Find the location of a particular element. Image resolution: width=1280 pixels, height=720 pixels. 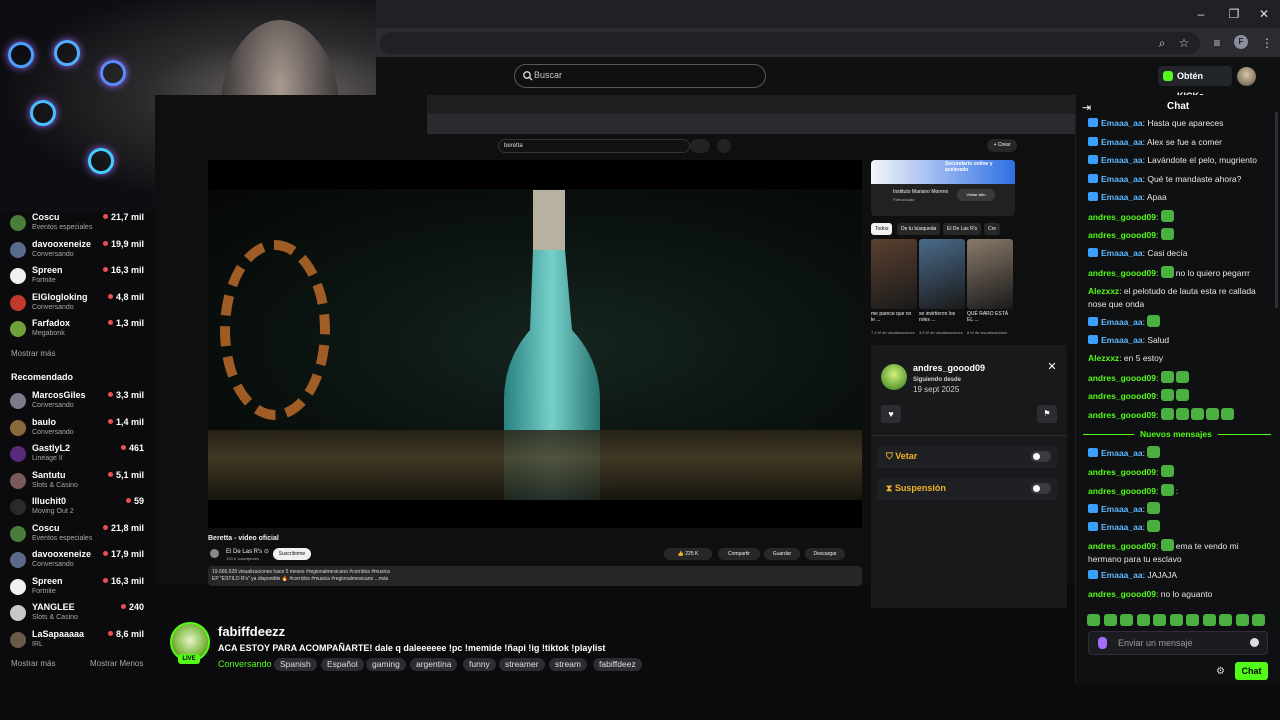

sidebar-channel: Santutu Slots & Casino 5,1 mil is located at coordinates (79, 483).